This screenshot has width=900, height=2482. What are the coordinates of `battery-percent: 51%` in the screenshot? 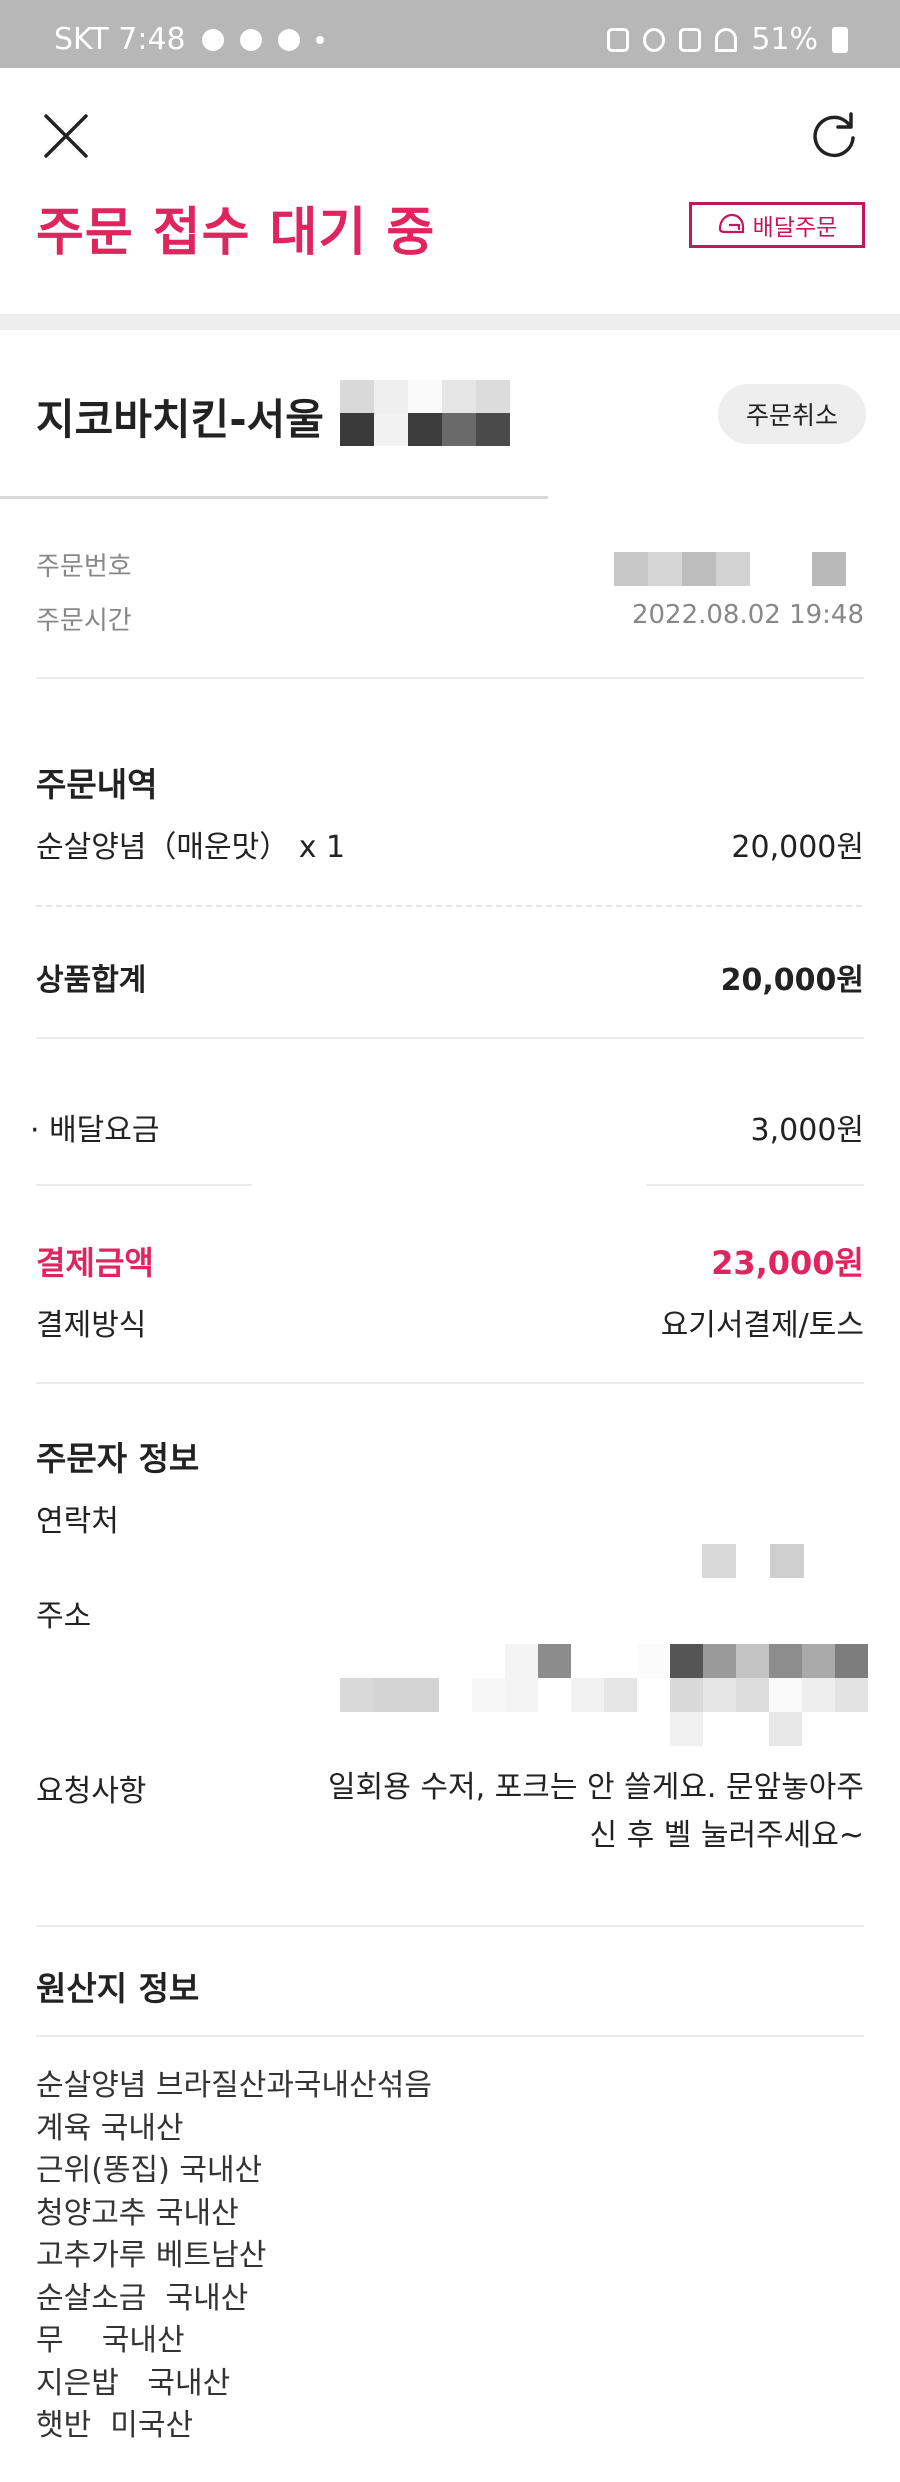 It's located at (784, 39).